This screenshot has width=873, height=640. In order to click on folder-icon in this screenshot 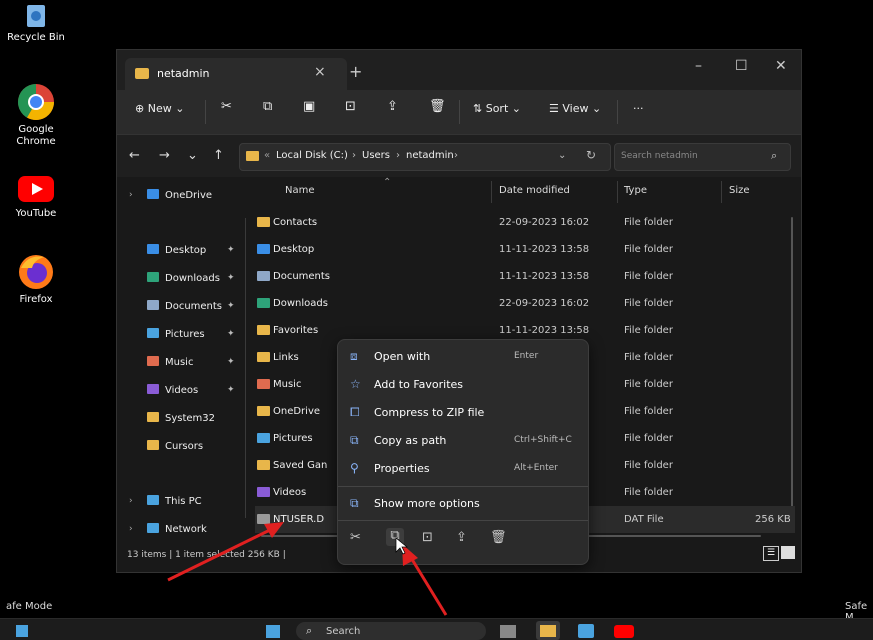, I will do `click(548, 631)`.